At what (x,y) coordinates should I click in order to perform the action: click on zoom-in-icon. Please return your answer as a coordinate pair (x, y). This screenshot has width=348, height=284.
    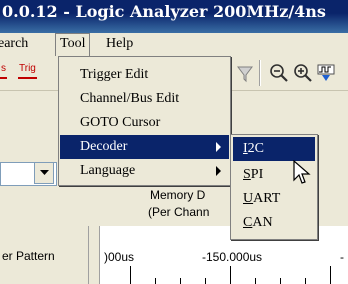
    Looking at the image, I should click on (303, 73).